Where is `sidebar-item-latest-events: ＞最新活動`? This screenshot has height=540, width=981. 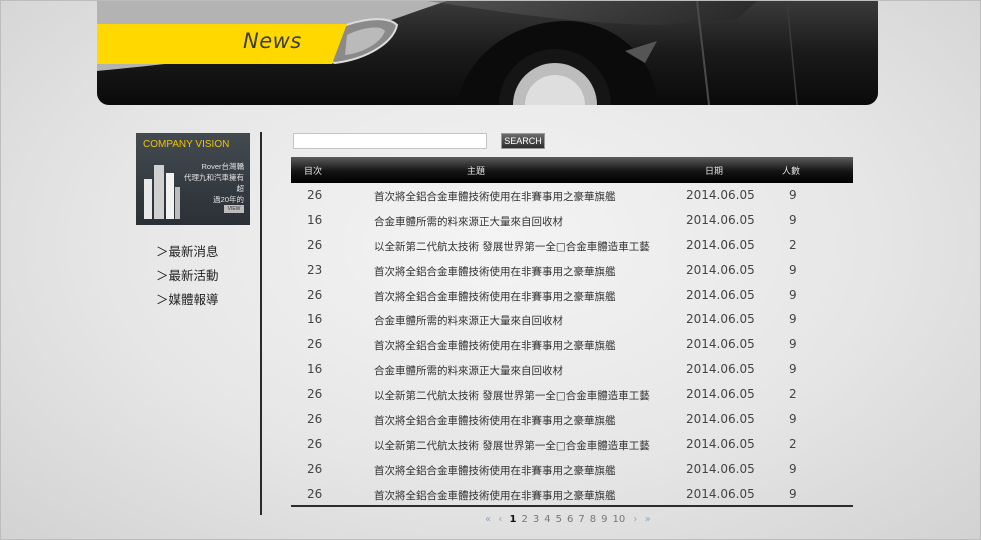 sidebar-item-latest-events: ＞最新活動 is located at coordinates (187, 279).